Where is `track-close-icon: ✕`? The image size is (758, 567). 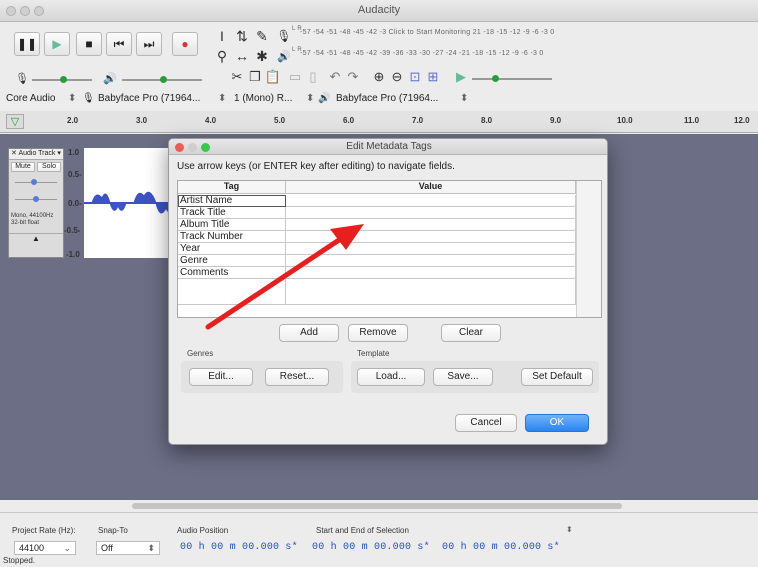
track-close-icon: ✕ is located at coordinates (14, 153).